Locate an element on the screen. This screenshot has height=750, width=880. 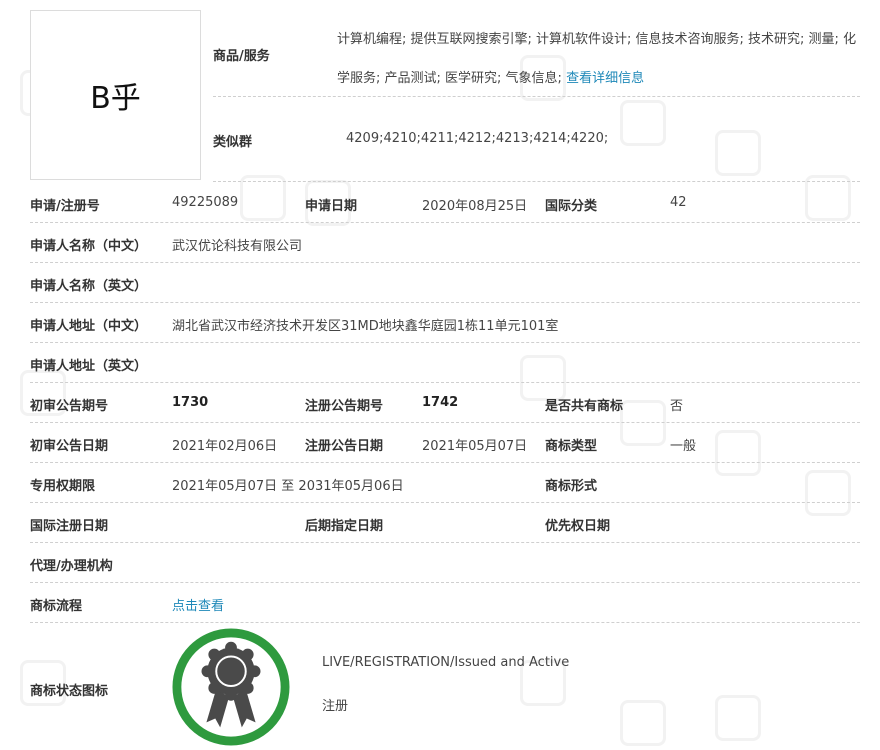
apply-date-value: 2020年08月25日 is located at coordinates (475, 206).